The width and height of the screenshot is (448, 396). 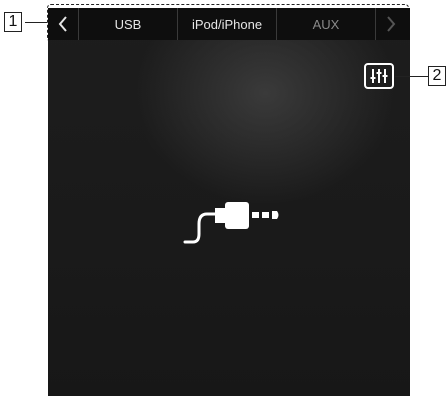 What do you see at coordinates (36, 22) in the screenshot?
I see `callout-1-leader` at bounding box center [36, 22].